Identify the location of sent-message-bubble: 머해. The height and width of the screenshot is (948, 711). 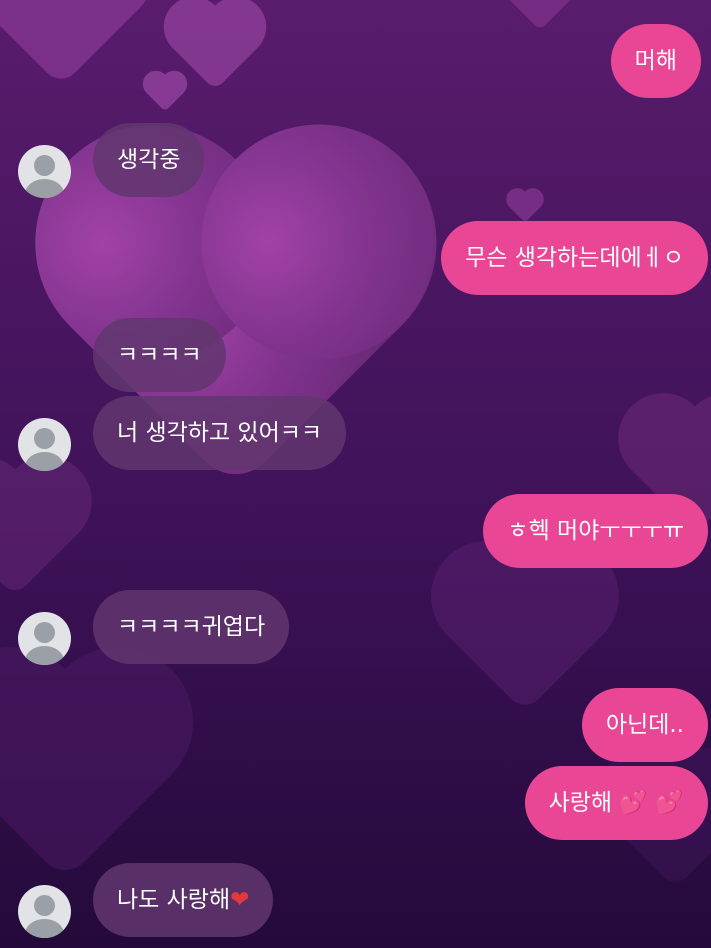
(655, 61).